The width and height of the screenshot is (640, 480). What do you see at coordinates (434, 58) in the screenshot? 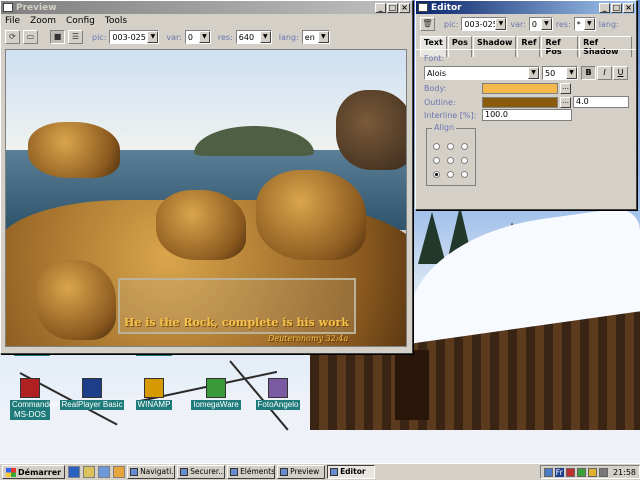
I see `font-label: Font:` at bounding box center [434, 58].